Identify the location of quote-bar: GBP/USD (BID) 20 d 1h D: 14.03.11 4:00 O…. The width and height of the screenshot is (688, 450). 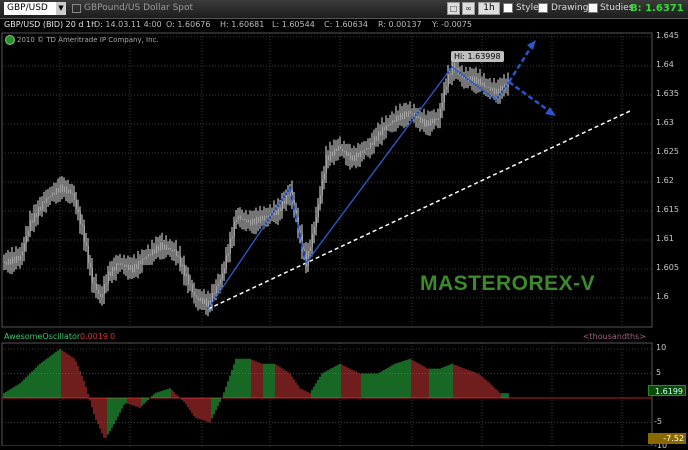
(344, 25).